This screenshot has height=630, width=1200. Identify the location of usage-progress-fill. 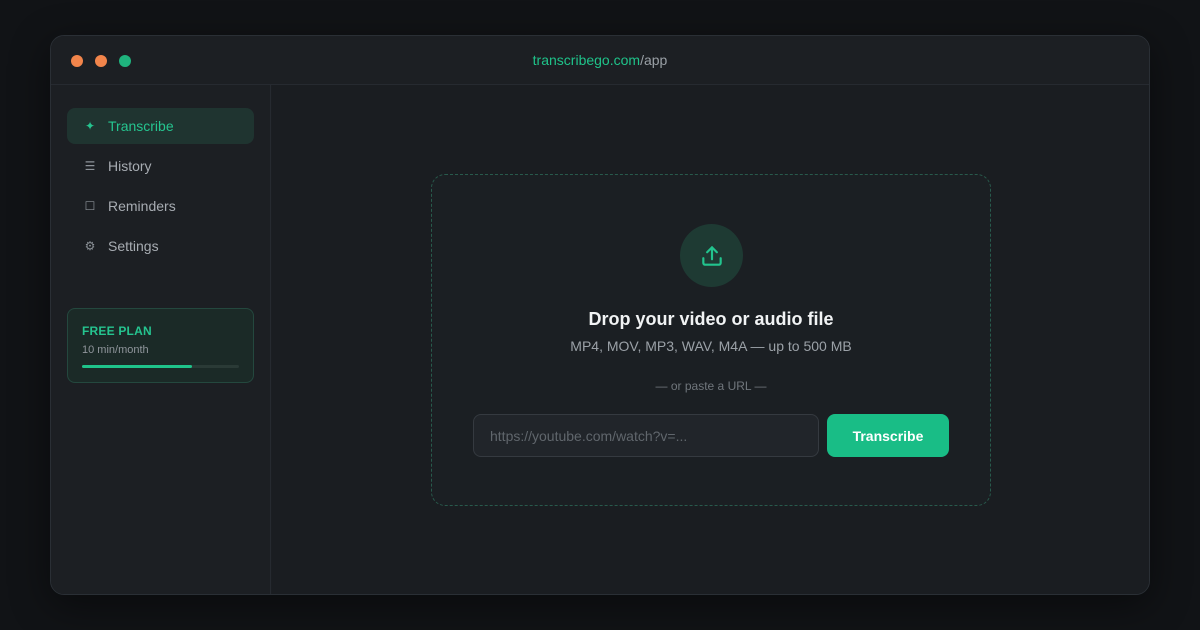
(137, 366).